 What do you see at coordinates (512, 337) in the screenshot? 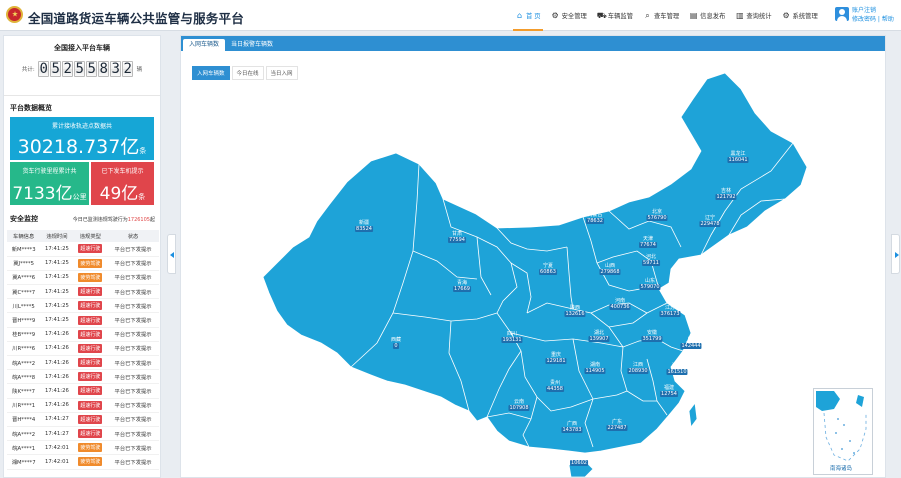
I see `province-label: 四川 193131` at bounding box center [512, 337].